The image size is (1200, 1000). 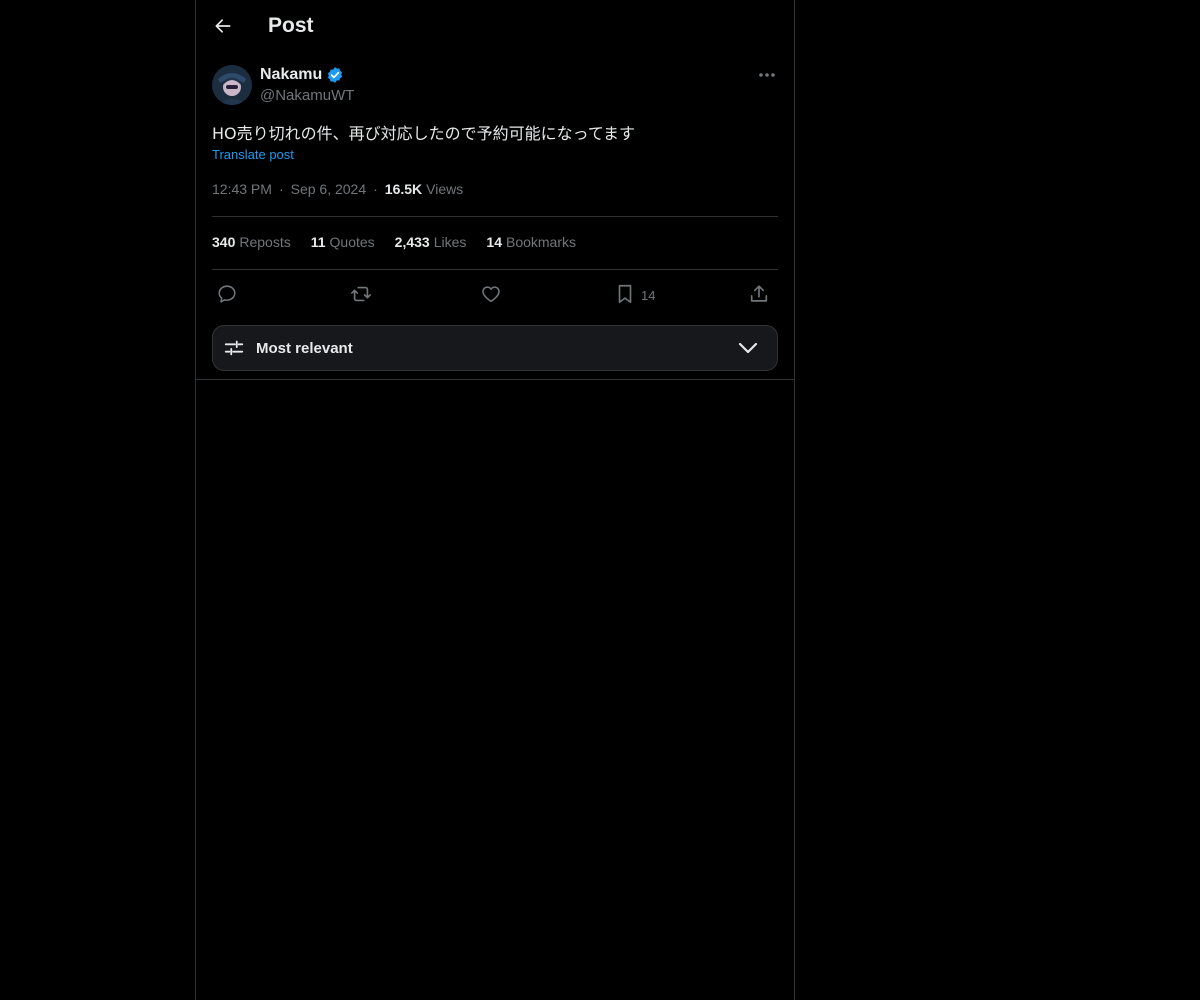 What do you see at coordinates (304, 348) in the screenshot?
I see `sort-label: Most relevant` at bounding box center [304, 348].